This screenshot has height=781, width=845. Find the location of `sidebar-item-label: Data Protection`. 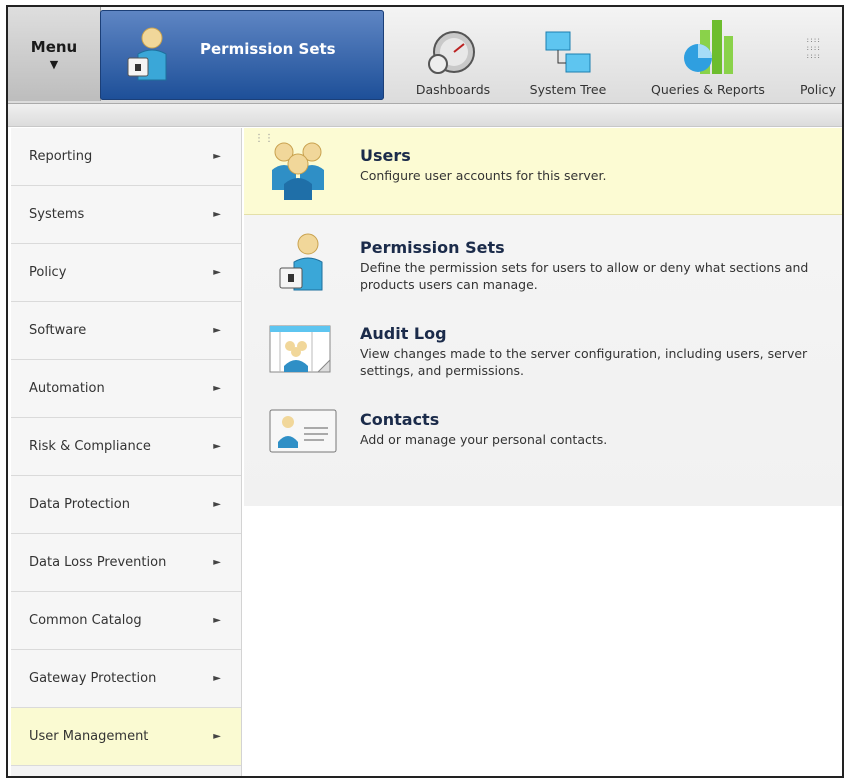

sidebar-item-label: Data Protection is located at coordinates (79, 504).